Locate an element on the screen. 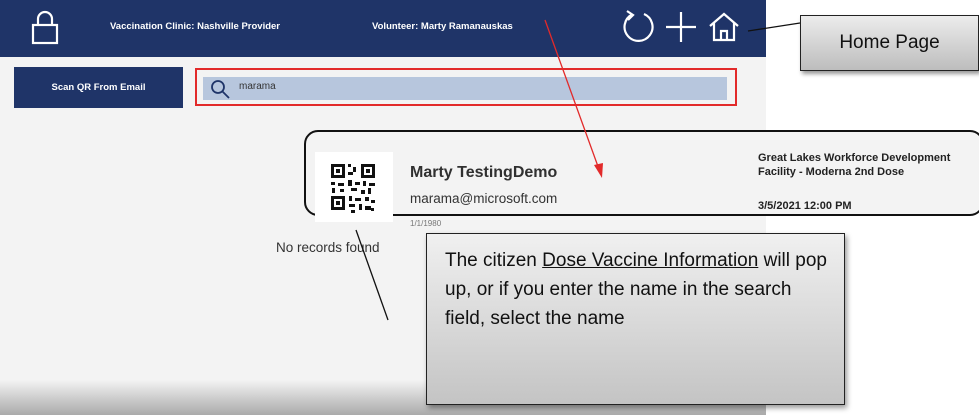 This screenshot has height=415, width=979. appointment-datetime: 3/5/2021 12:00 PM is located at coordinates (805, 206).